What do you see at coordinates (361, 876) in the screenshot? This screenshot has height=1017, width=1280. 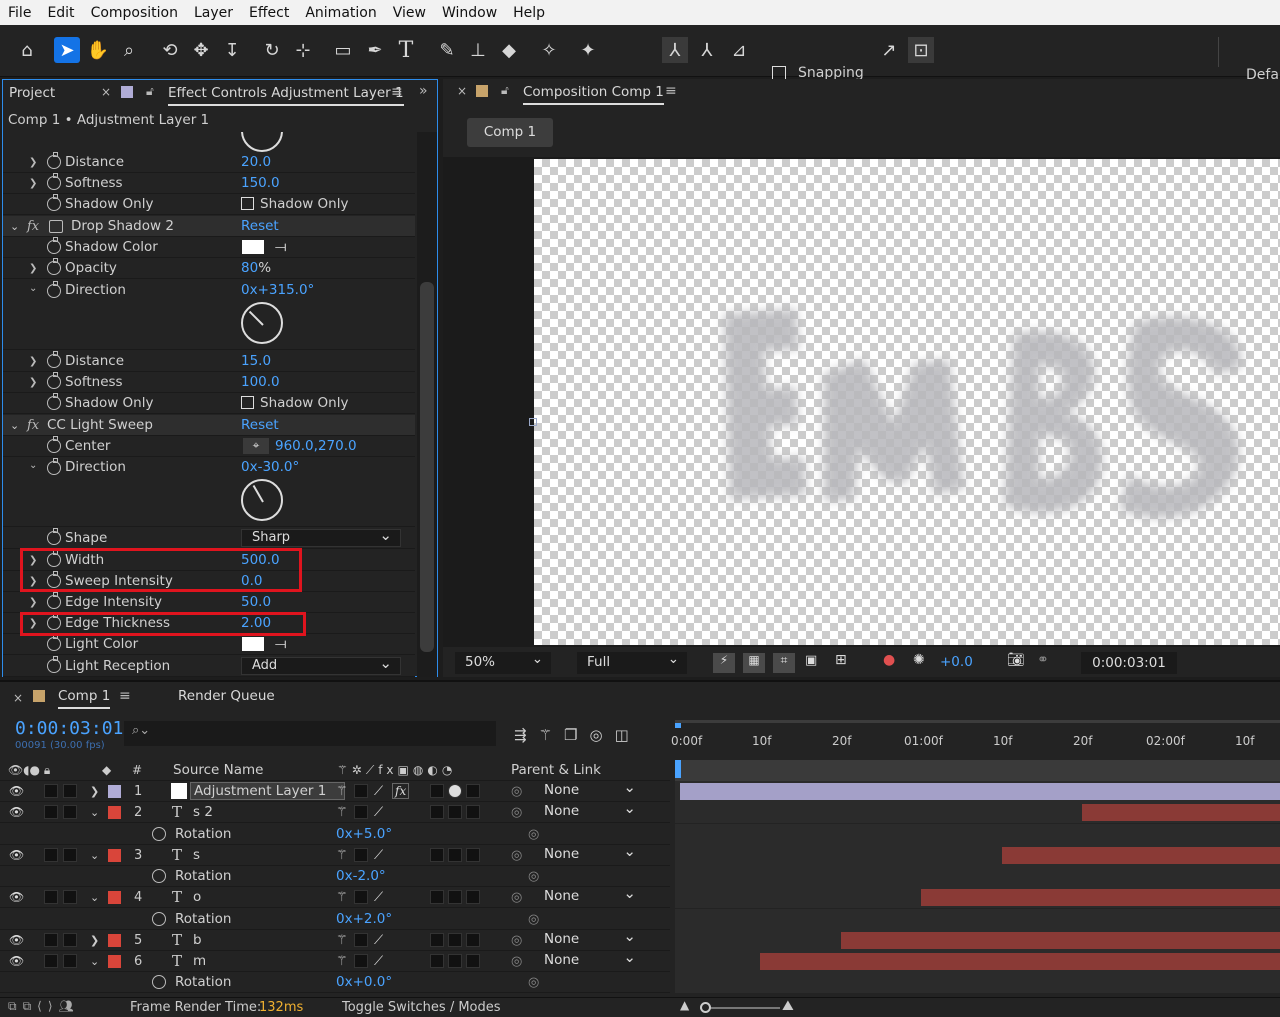 I see `property-value: 0x-2.0°` at bounding box center [361, 876].